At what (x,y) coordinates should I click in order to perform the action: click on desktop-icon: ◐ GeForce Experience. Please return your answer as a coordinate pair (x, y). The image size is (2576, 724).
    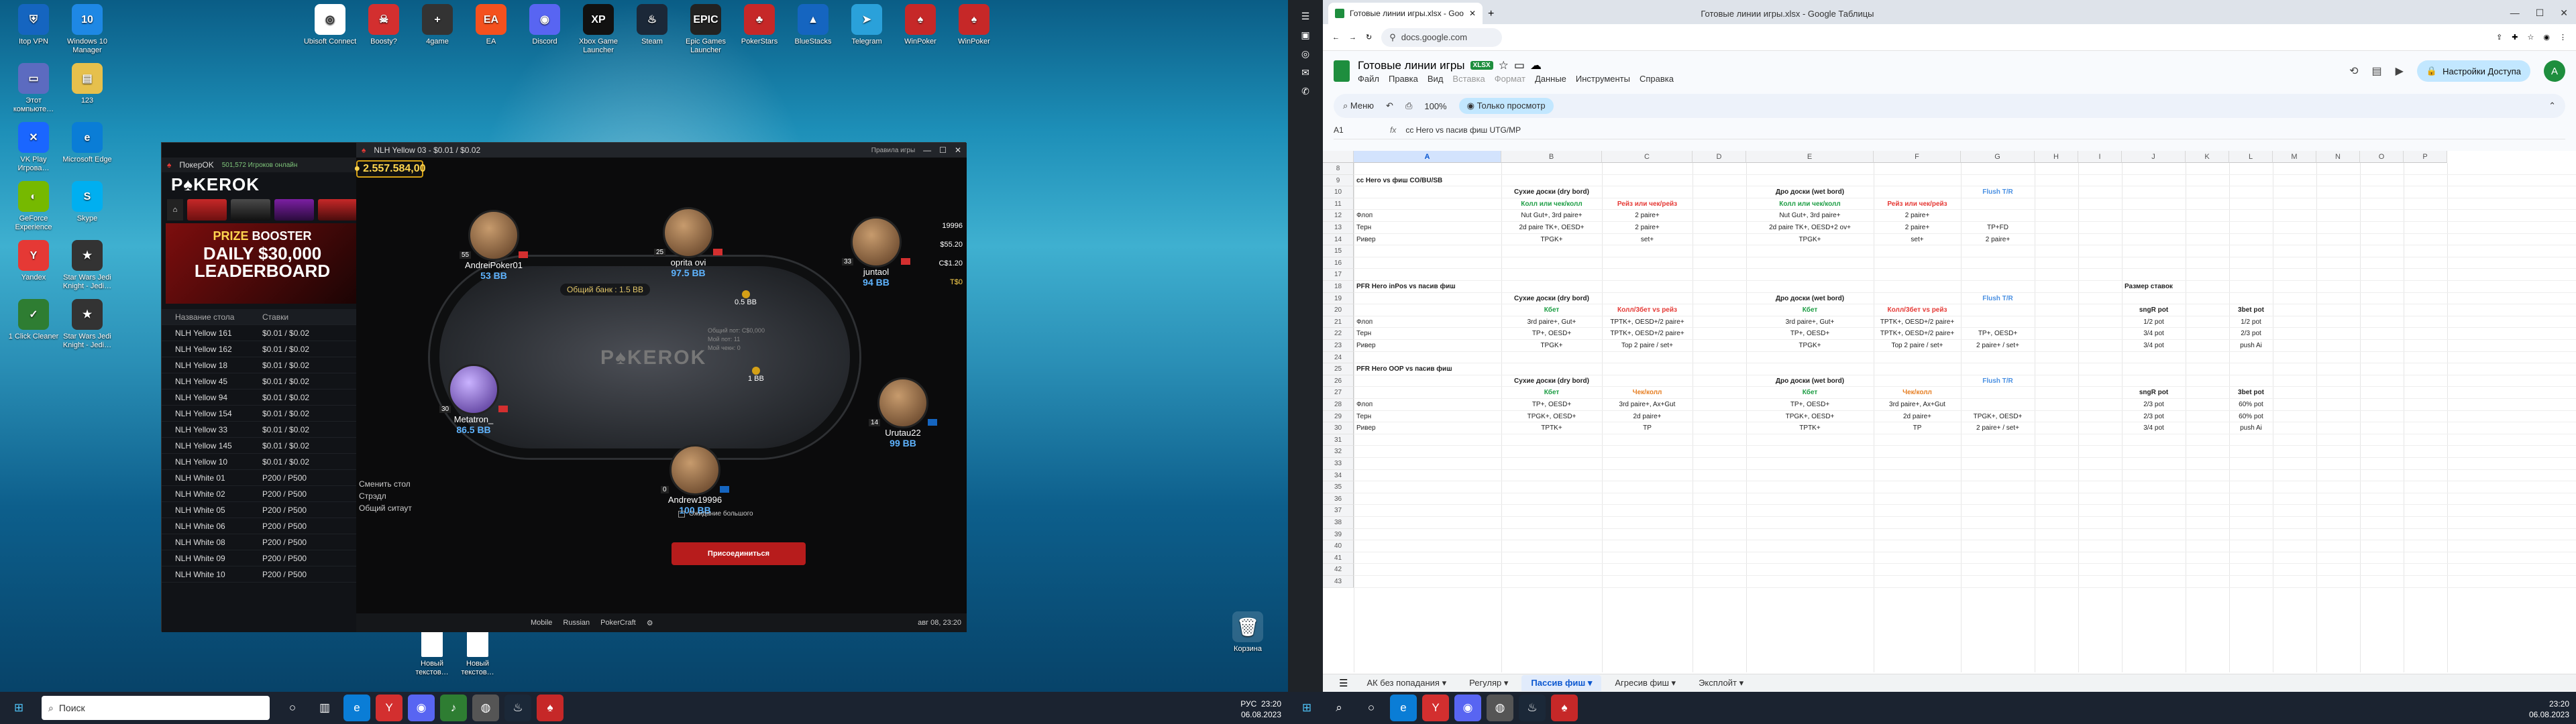
    Looking at the image, I should click on (33, 206).